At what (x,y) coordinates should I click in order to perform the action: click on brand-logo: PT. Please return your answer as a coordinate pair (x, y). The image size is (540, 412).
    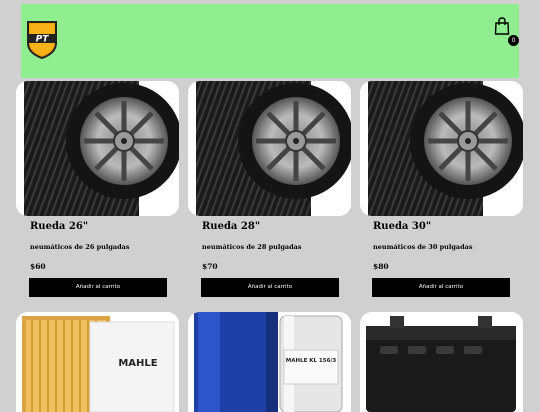
    Looking at the image, I should click on (42, 38).